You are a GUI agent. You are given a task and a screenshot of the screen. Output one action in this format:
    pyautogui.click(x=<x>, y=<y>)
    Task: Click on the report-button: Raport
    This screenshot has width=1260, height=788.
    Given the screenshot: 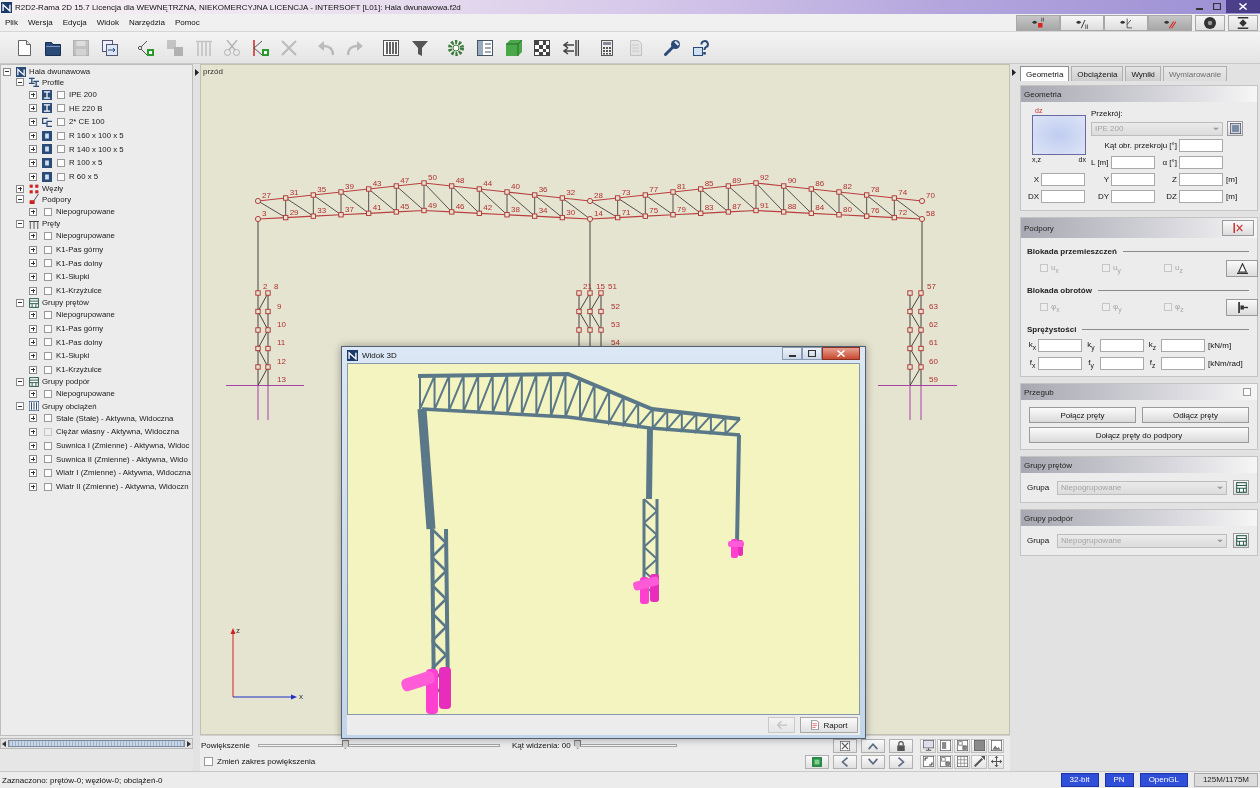 What is the action you would take?
    pyautogui.click(x=829, y=725)
    